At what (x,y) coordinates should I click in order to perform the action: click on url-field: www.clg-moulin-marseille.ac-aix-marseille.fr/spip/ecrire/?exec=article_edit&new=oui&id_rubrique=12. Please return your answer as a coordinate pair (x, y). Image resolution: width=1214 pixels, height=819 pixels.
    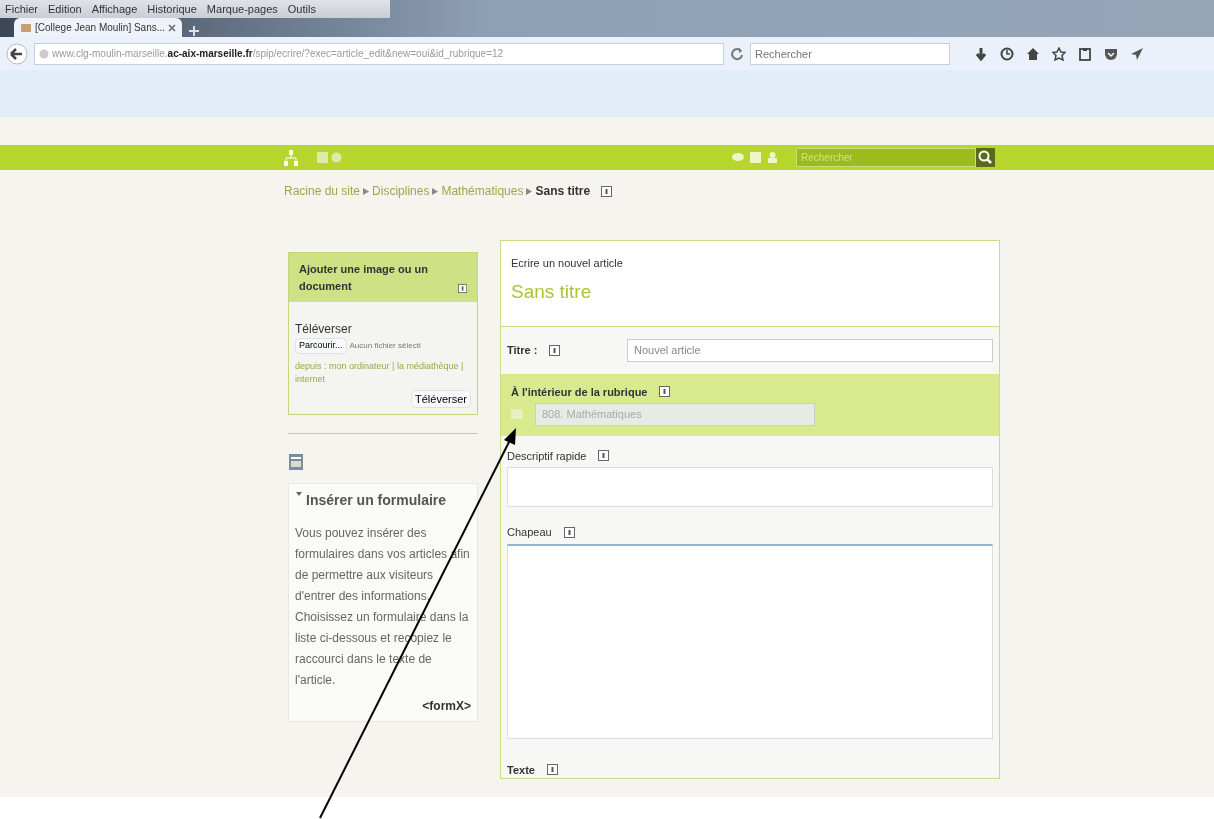
    Looking at the image, I should click on (379, 53).